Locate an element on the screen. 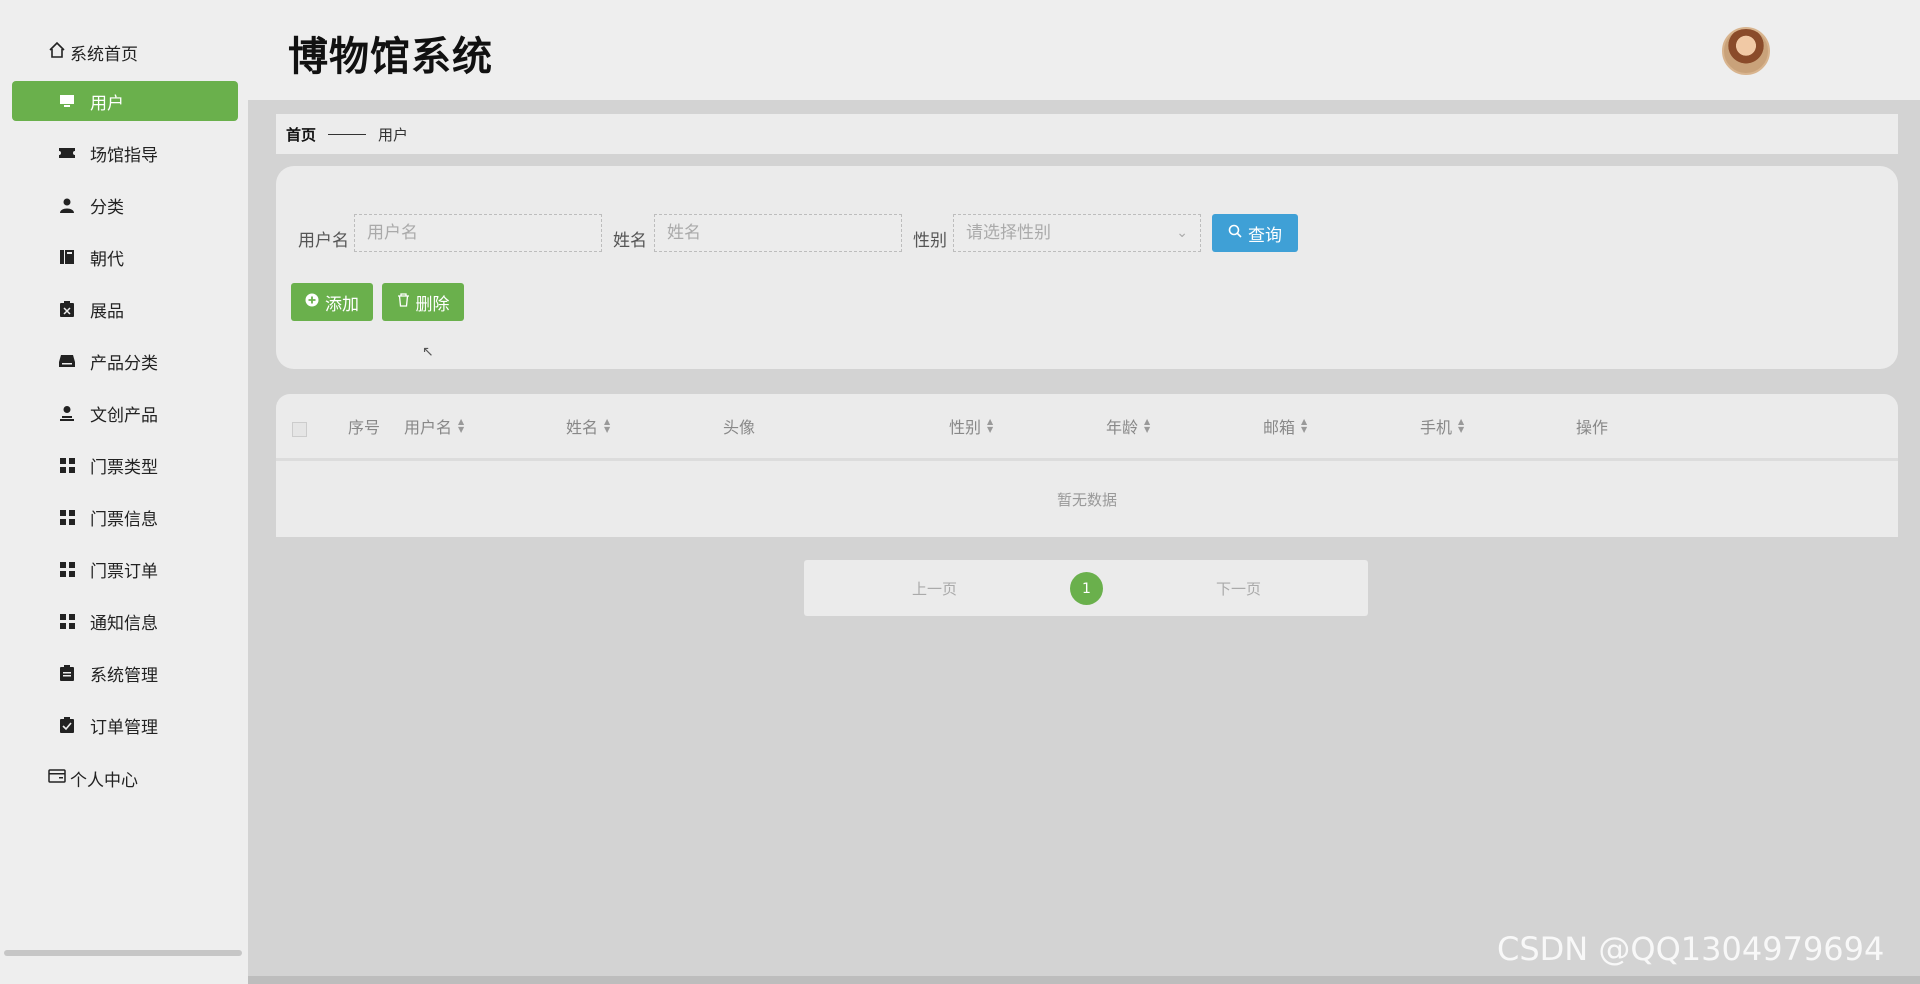 This screenshot has height=984, width=1920. column-header-gender: 性别 ▲ ▼ is located at coordinates (971, 426).